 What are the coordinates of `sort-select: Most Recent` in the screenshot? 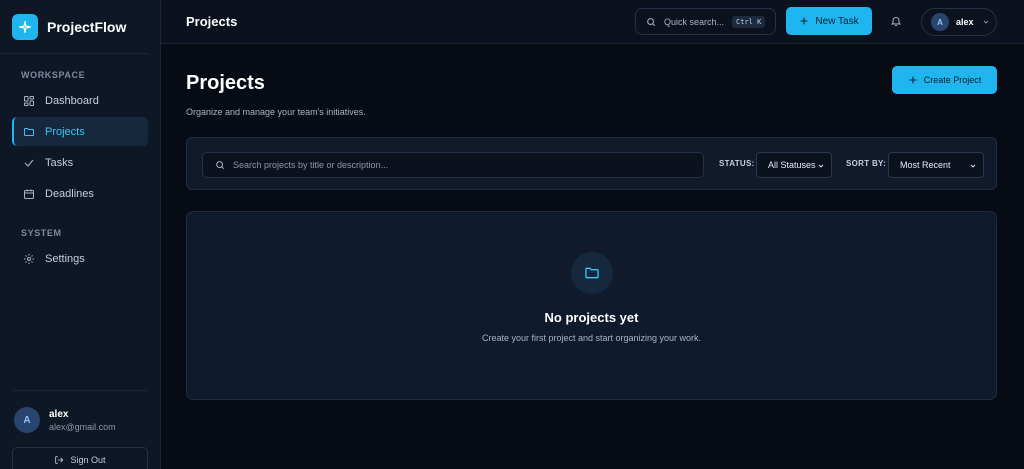 It's located at (936, 165).